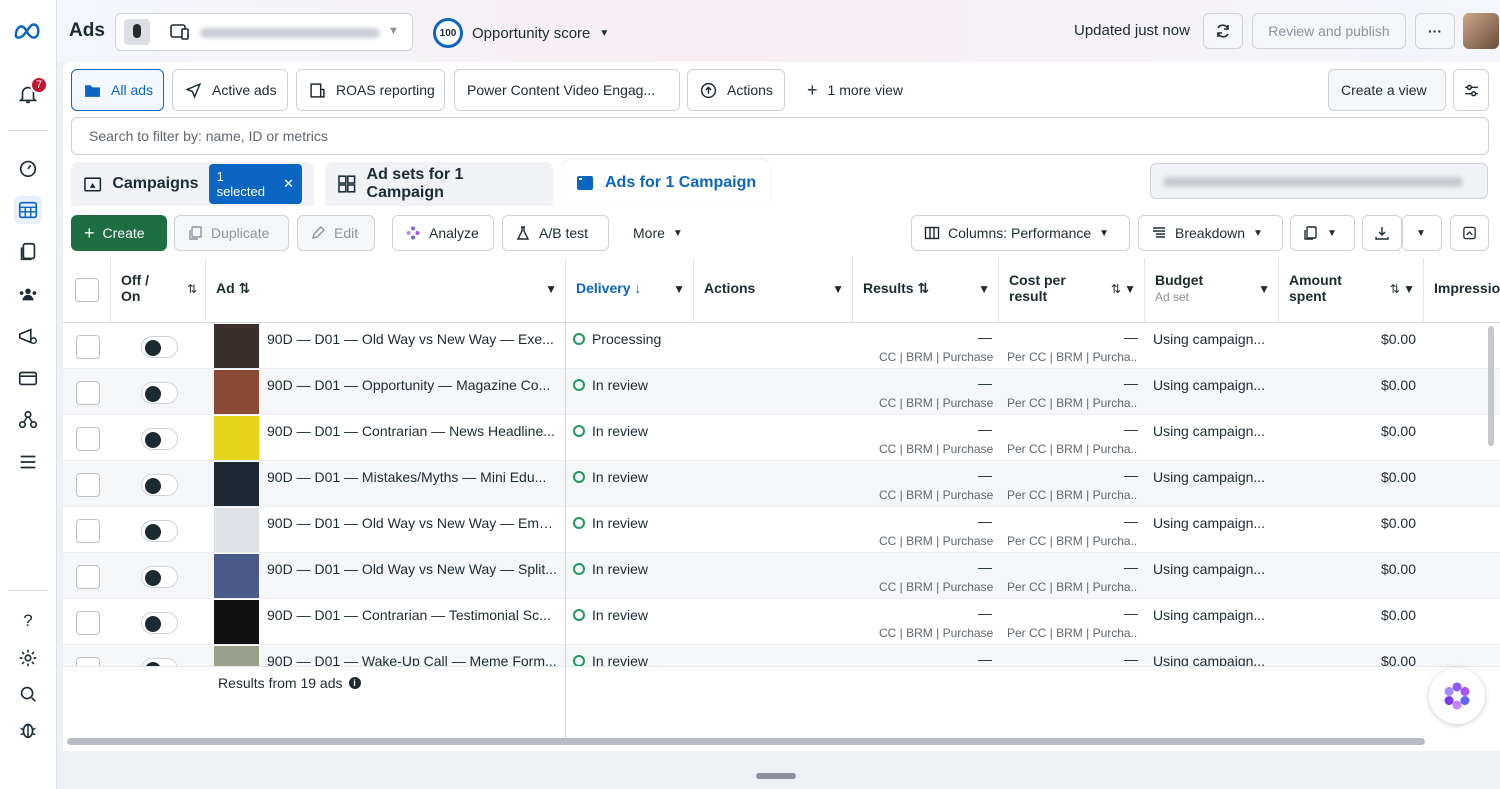 The width and height of the screenshot is (1500, 789). What do you see at coordinates (1072, 290) in the screenshot?
I see `header-cost-per-result: Cost per result ⇅ ▼` at bounding box center [1072, 290].